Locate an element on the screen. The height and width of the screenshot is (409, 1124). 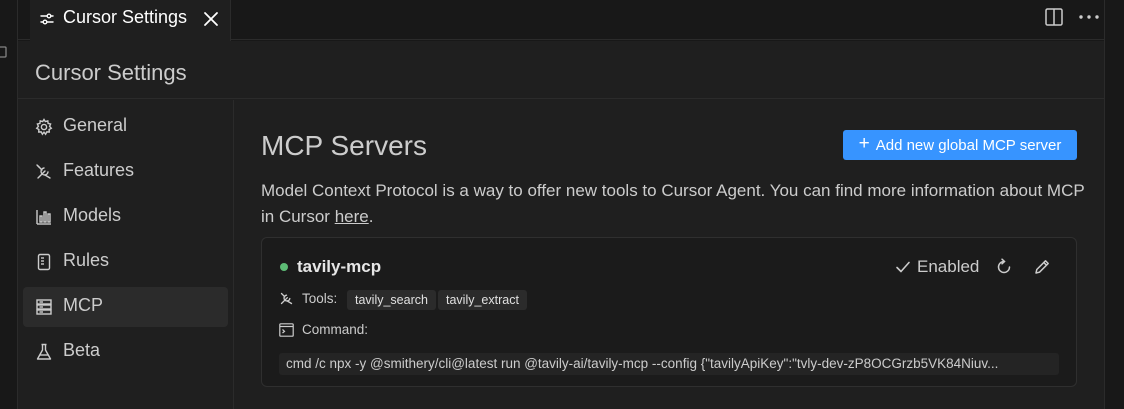
add-mcp-server-label: Add new global MCP server is located at coordinates (968, 145).